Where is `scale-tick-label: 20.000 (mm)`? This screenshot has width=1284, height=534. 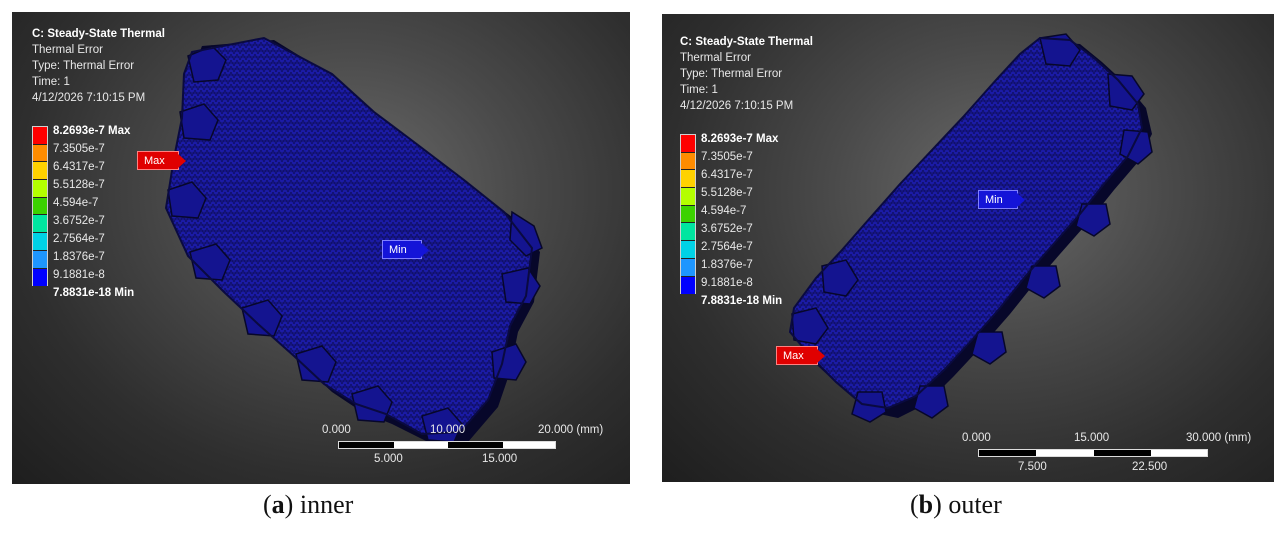
scale-tick-label: 20.000 (mm) is located at coordinates (571, 430).